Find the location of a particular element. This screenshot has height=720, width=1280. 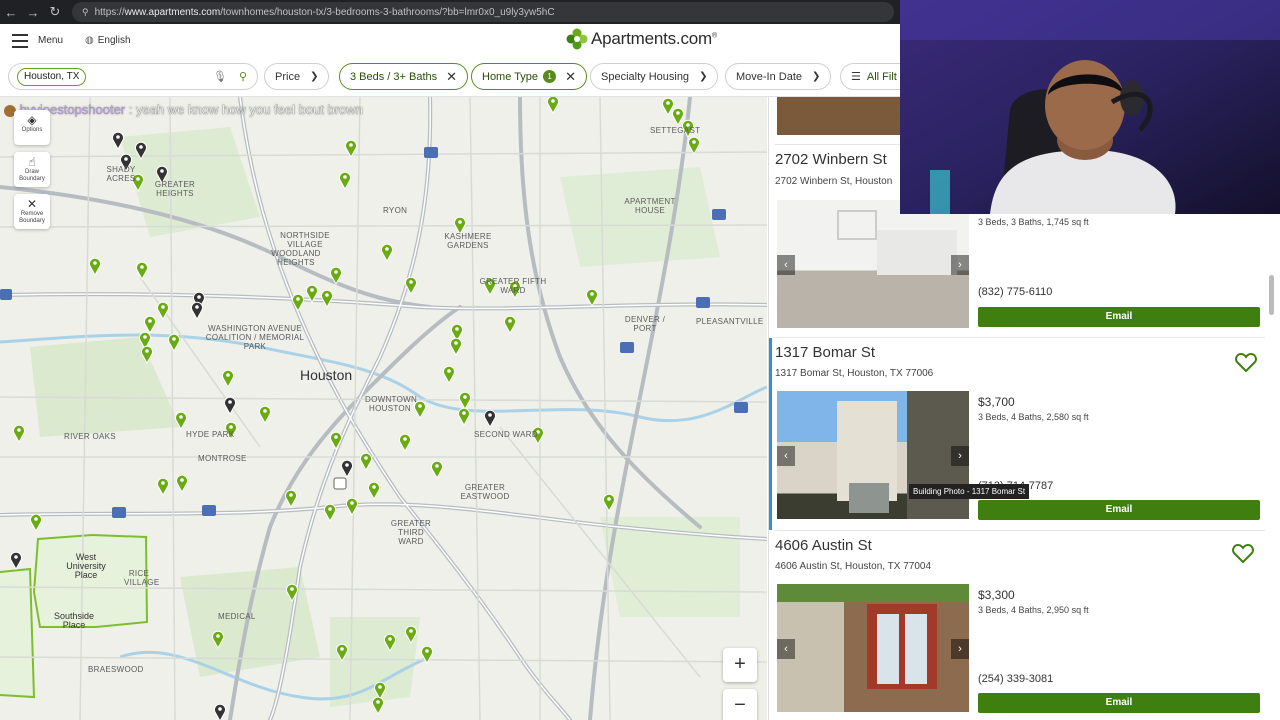

map-options-button: ◈ Options is located at coordinates (32, 127).